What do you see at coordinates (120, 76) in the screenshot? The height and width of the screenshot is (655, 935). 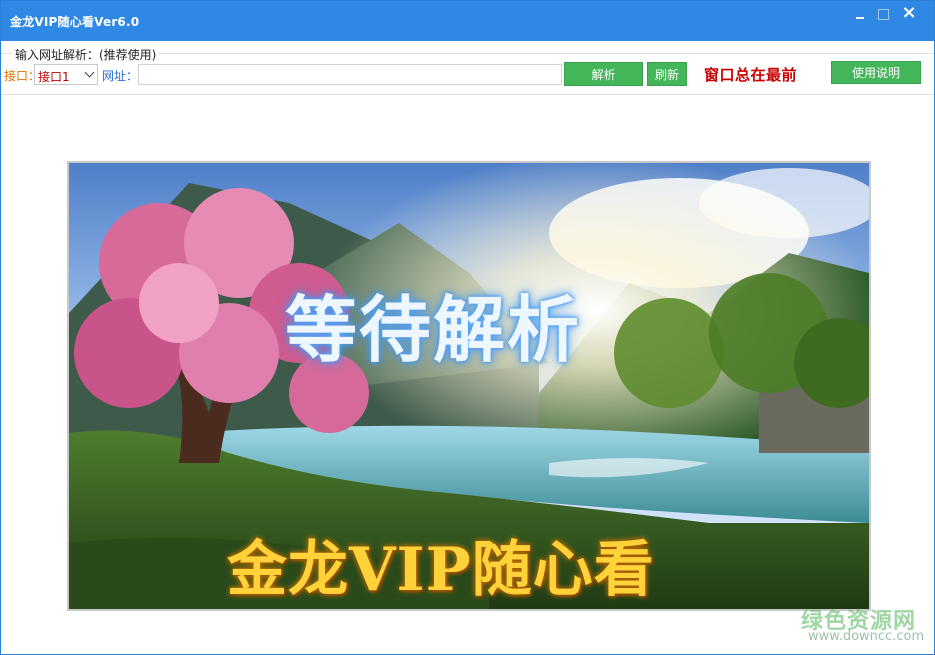 I see `url-label: 网址：` at bounding box center [120, 76].